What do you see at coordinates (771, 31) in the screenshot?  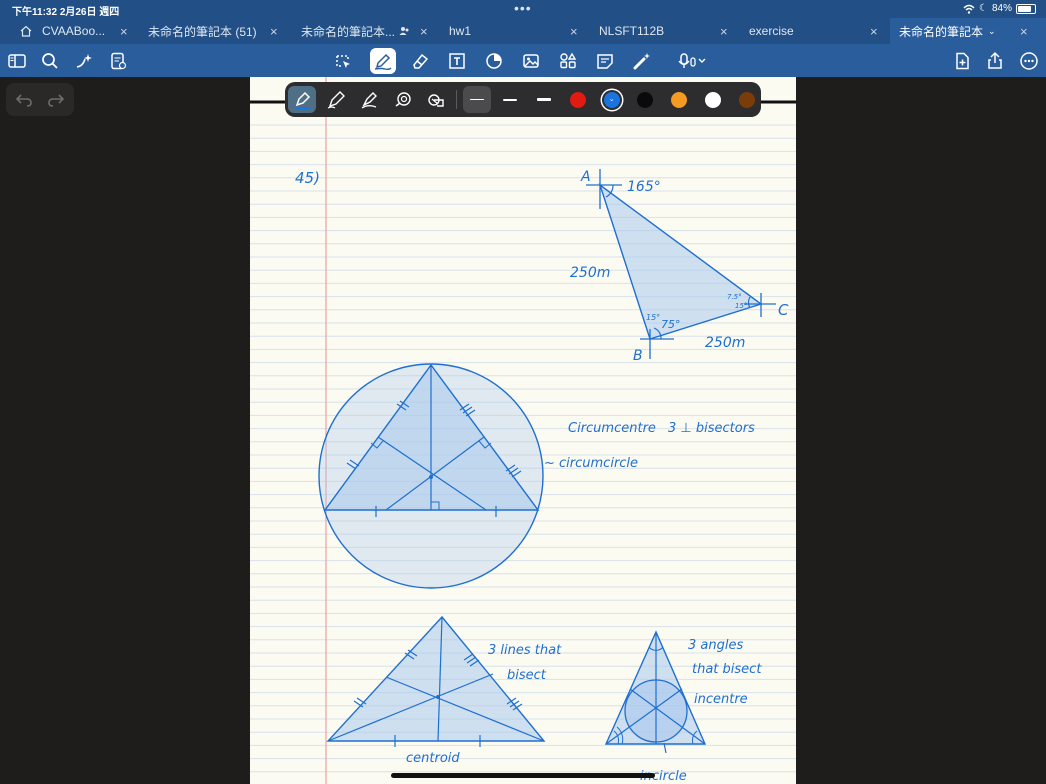 I see `tab-label: exercise` at bounding box center [771, 31].